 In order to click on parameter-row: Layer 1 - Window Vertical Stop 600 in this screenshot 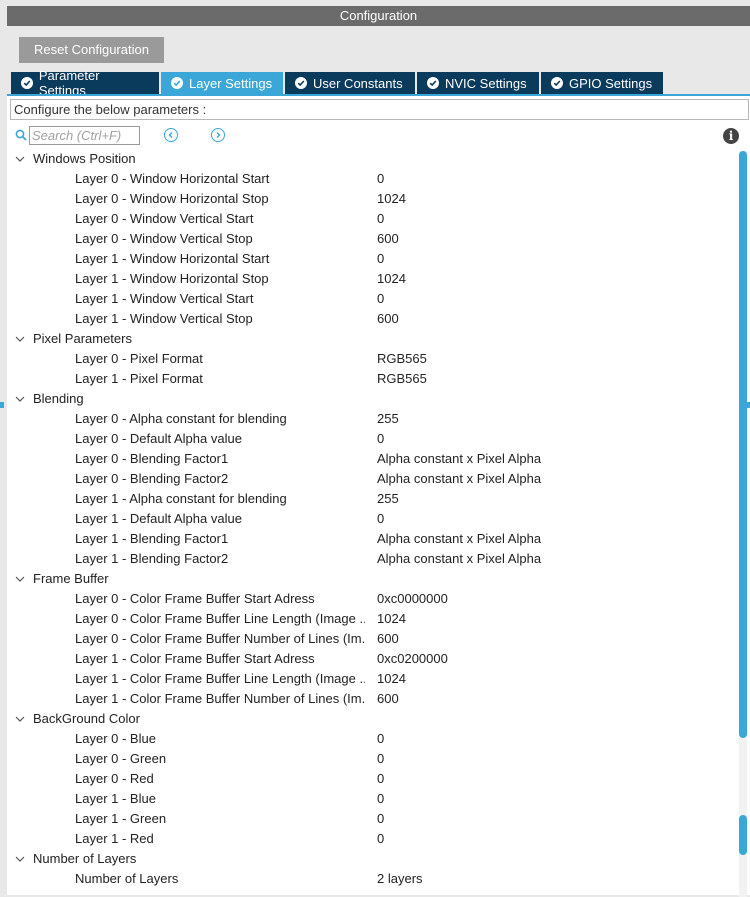, I will do `click(371, 319)`.